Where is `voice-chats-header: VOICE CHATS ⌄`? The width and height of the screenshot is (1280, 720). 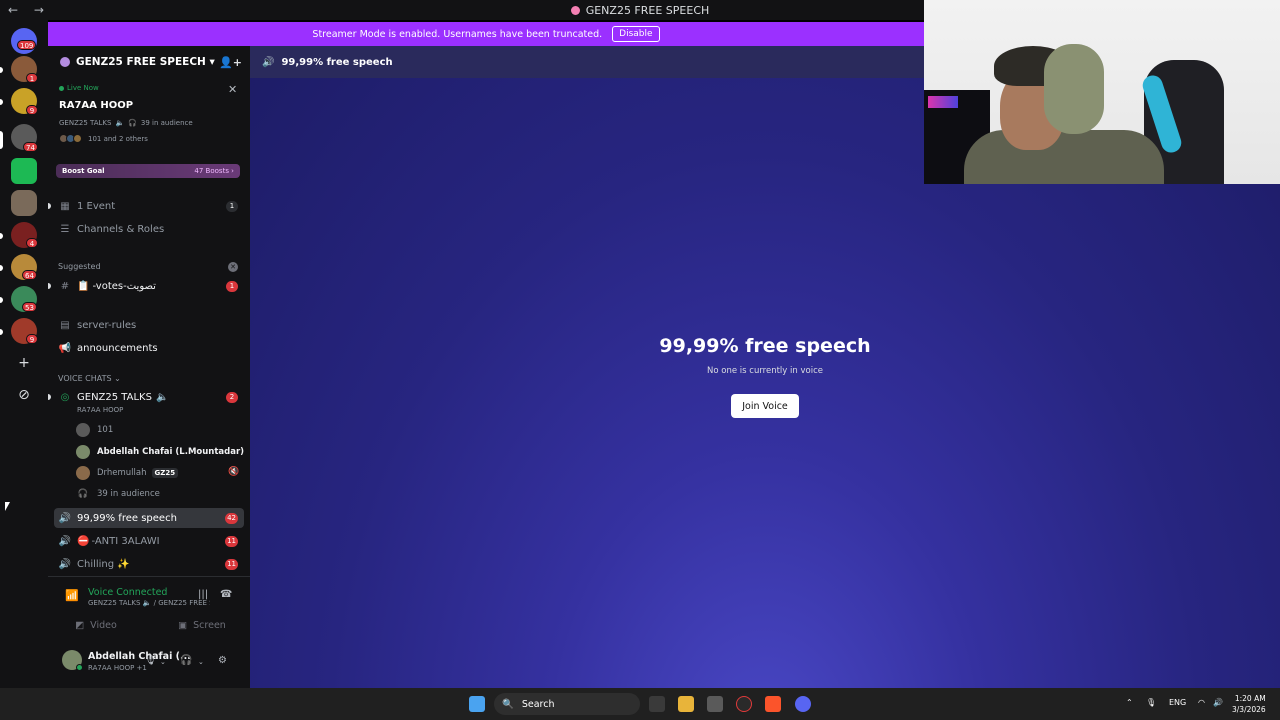
voice-chats-header: VOICE CHATS ⌄ is located at coordinates (89, 378).